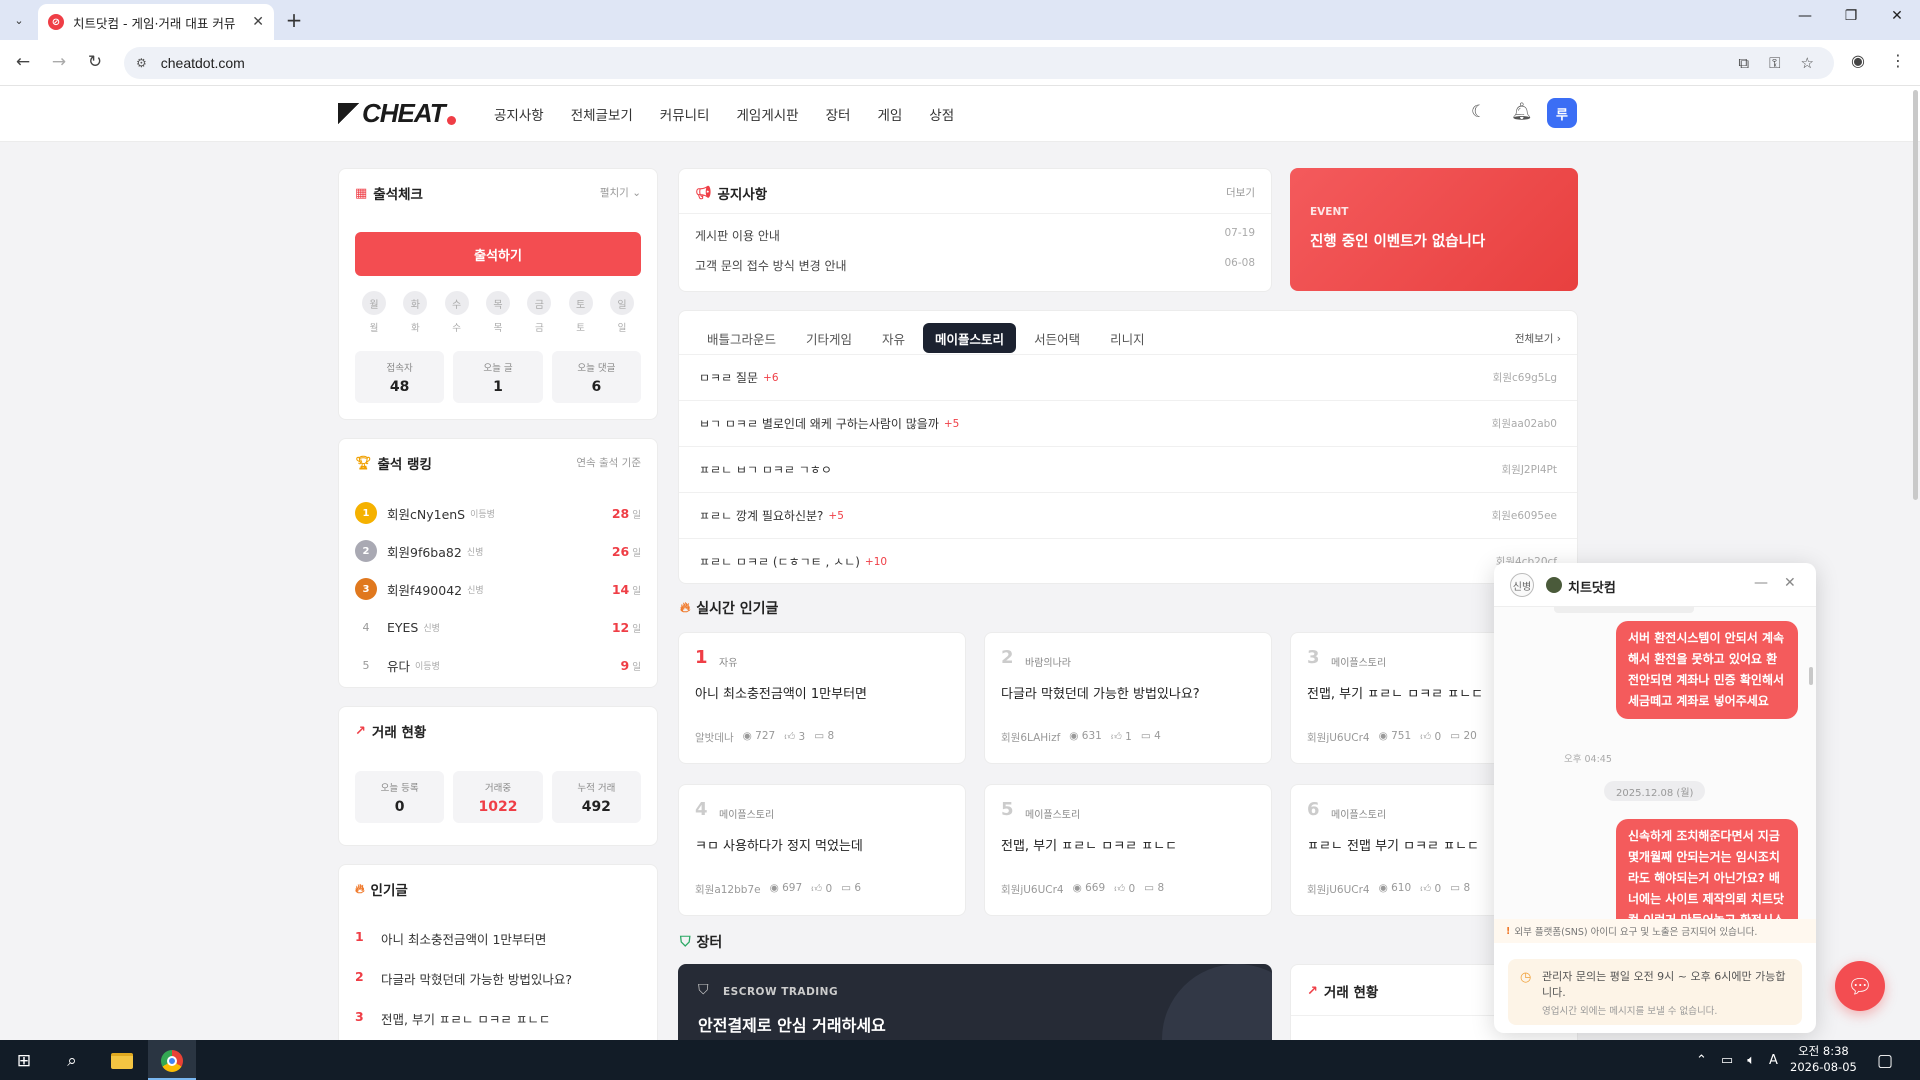  I want to click on popular-item: 1 아니 최소충전금액이 1만부터면, so click(450, 938).